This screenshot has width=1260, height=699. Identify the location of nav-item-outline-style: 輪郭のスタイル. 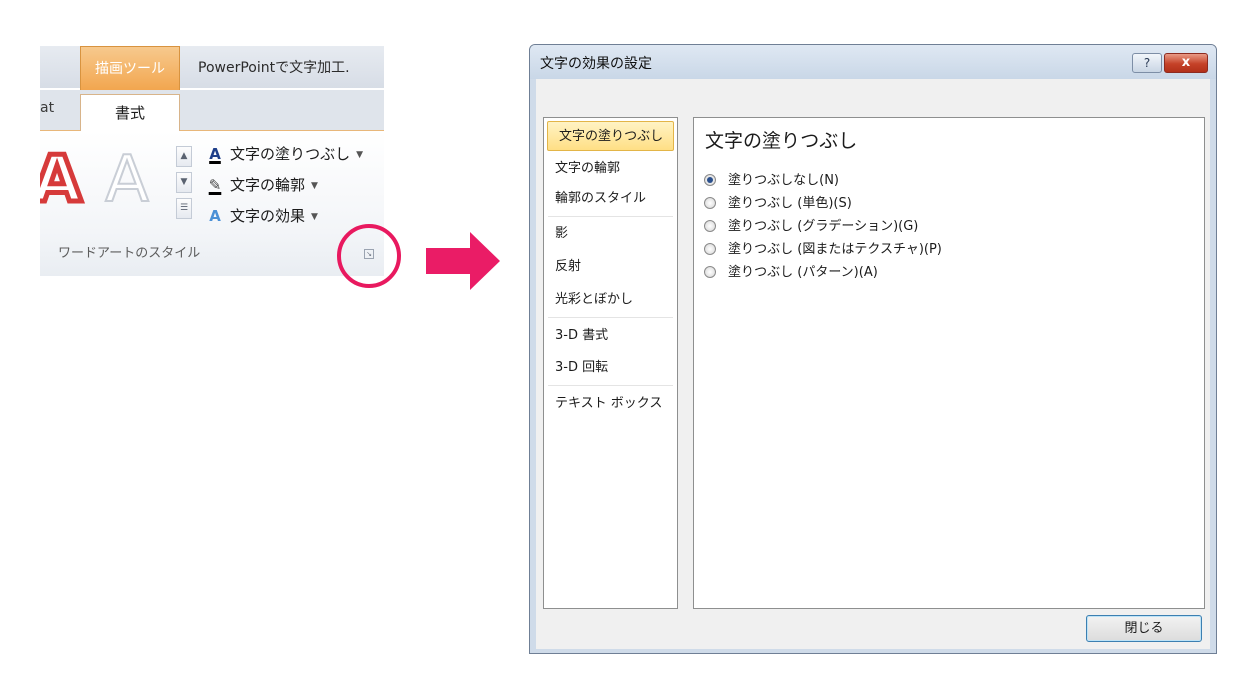
(610, 199).